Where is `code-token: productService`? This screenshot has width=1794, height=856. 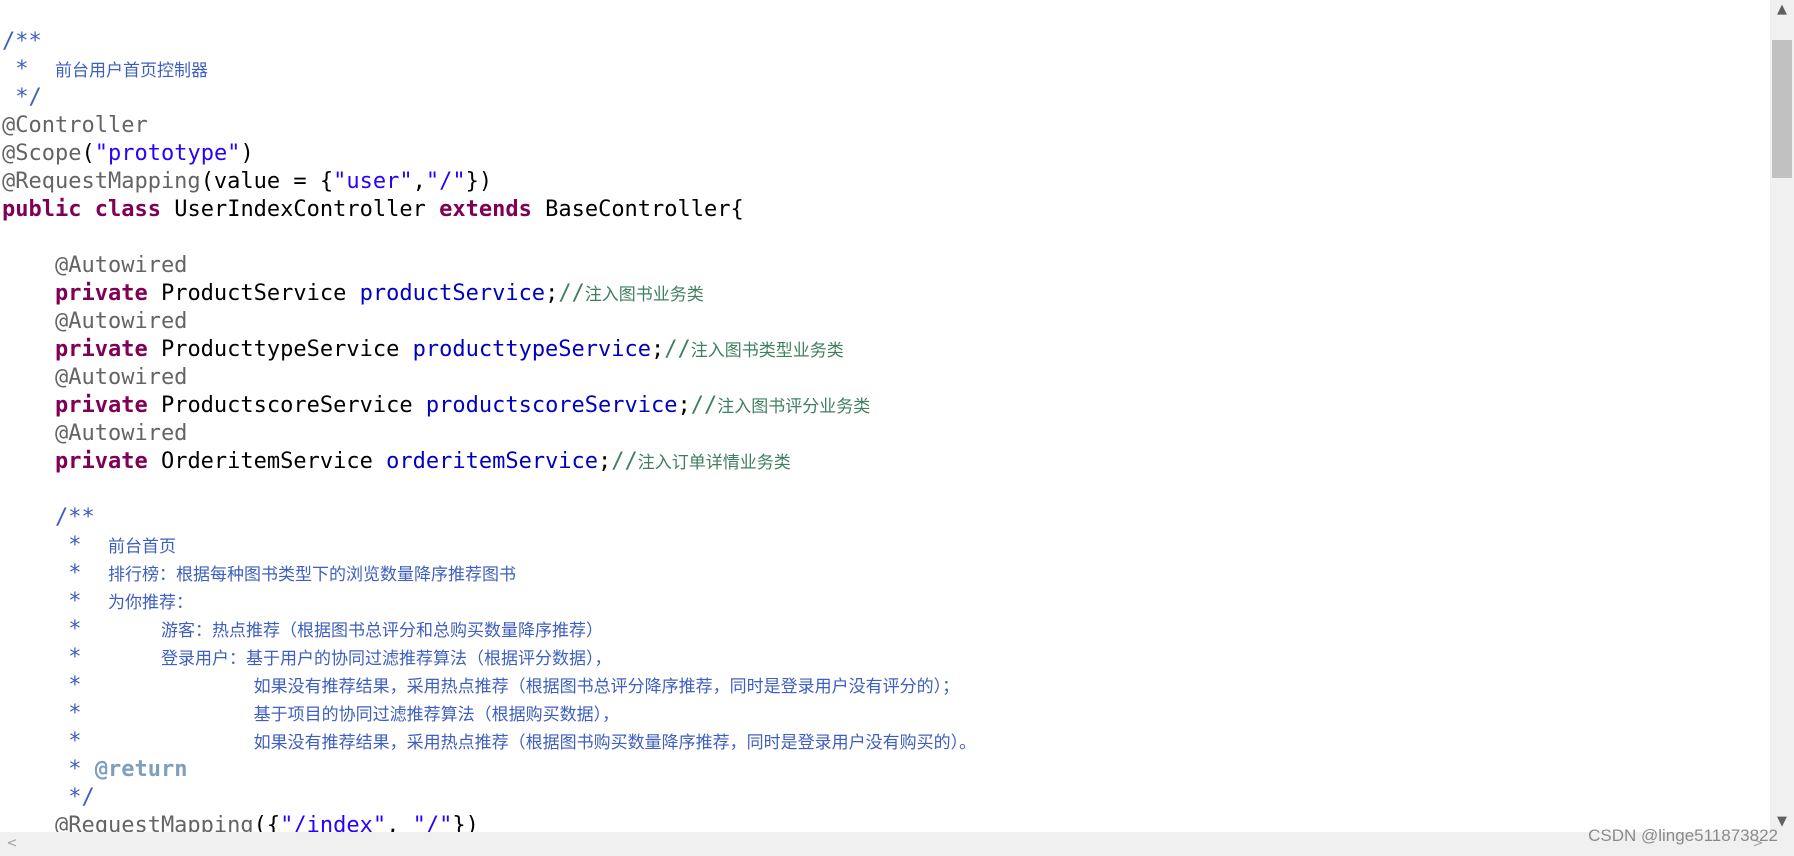 code-token: productService is located at coordinates (452, 293).